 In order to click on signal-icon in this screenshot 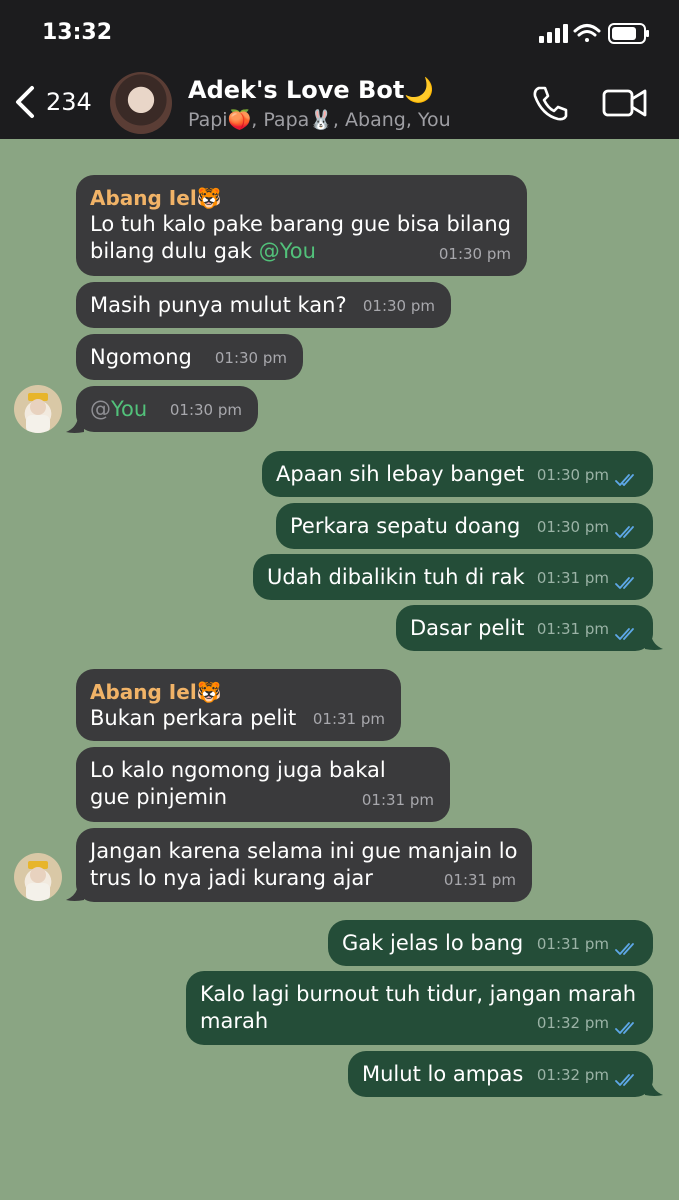, I will do `click(553, 33)`.